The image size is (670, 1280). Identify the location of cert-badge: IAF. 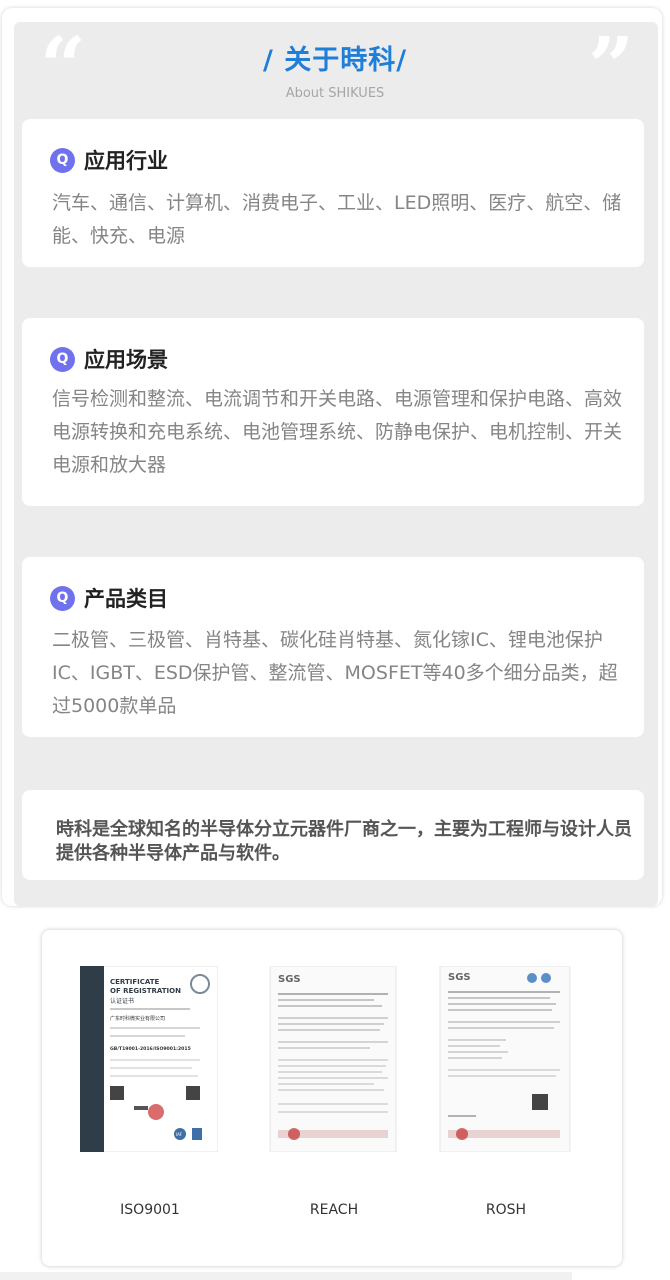
(179, 1134).